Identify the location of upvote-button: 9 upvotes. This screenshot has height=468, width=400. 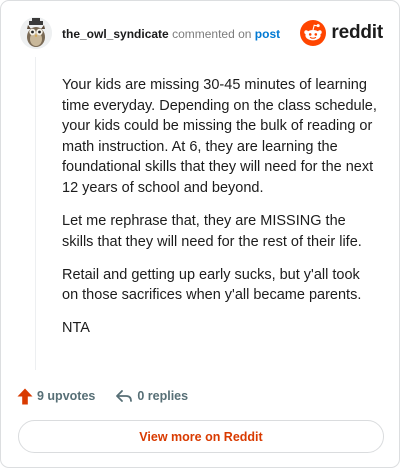
(56, 396).